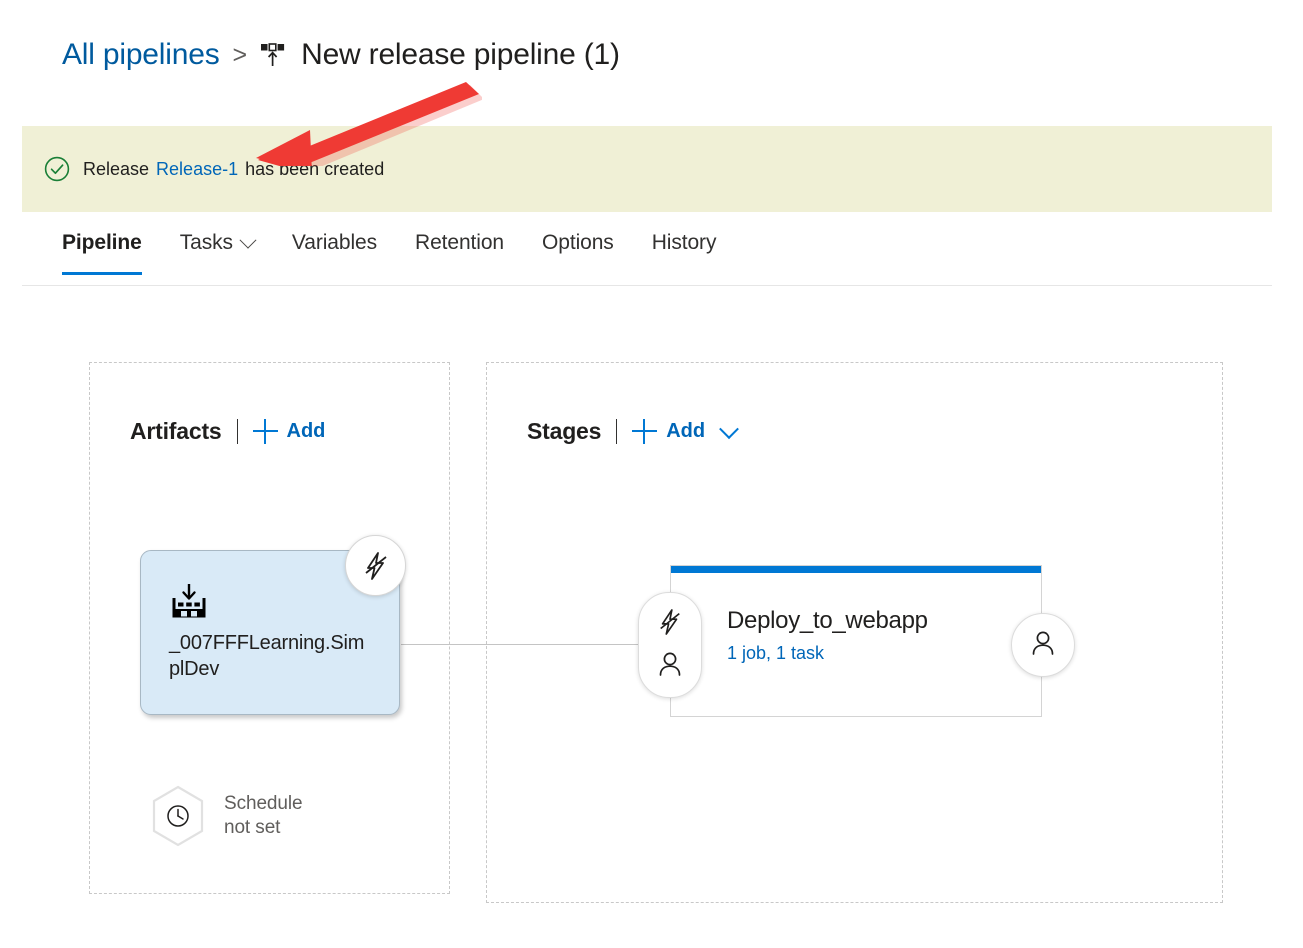  Describe the element at coordinates (263, 816) in the screenshot. I see `schedule-status-text: Schedule not set` at that location.